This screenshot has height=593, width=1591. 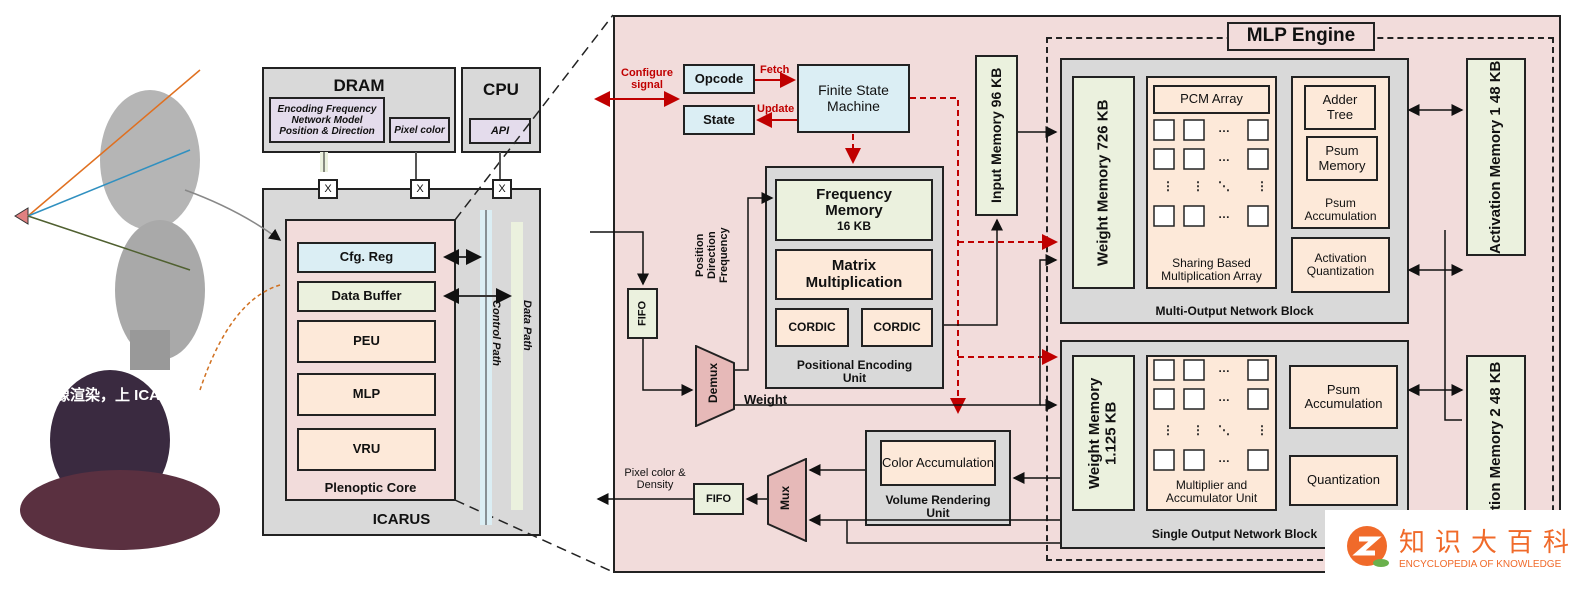 I want to click on sharing-array-label: Sharing Based Multiplication Array, so click(x=1211, y=269).